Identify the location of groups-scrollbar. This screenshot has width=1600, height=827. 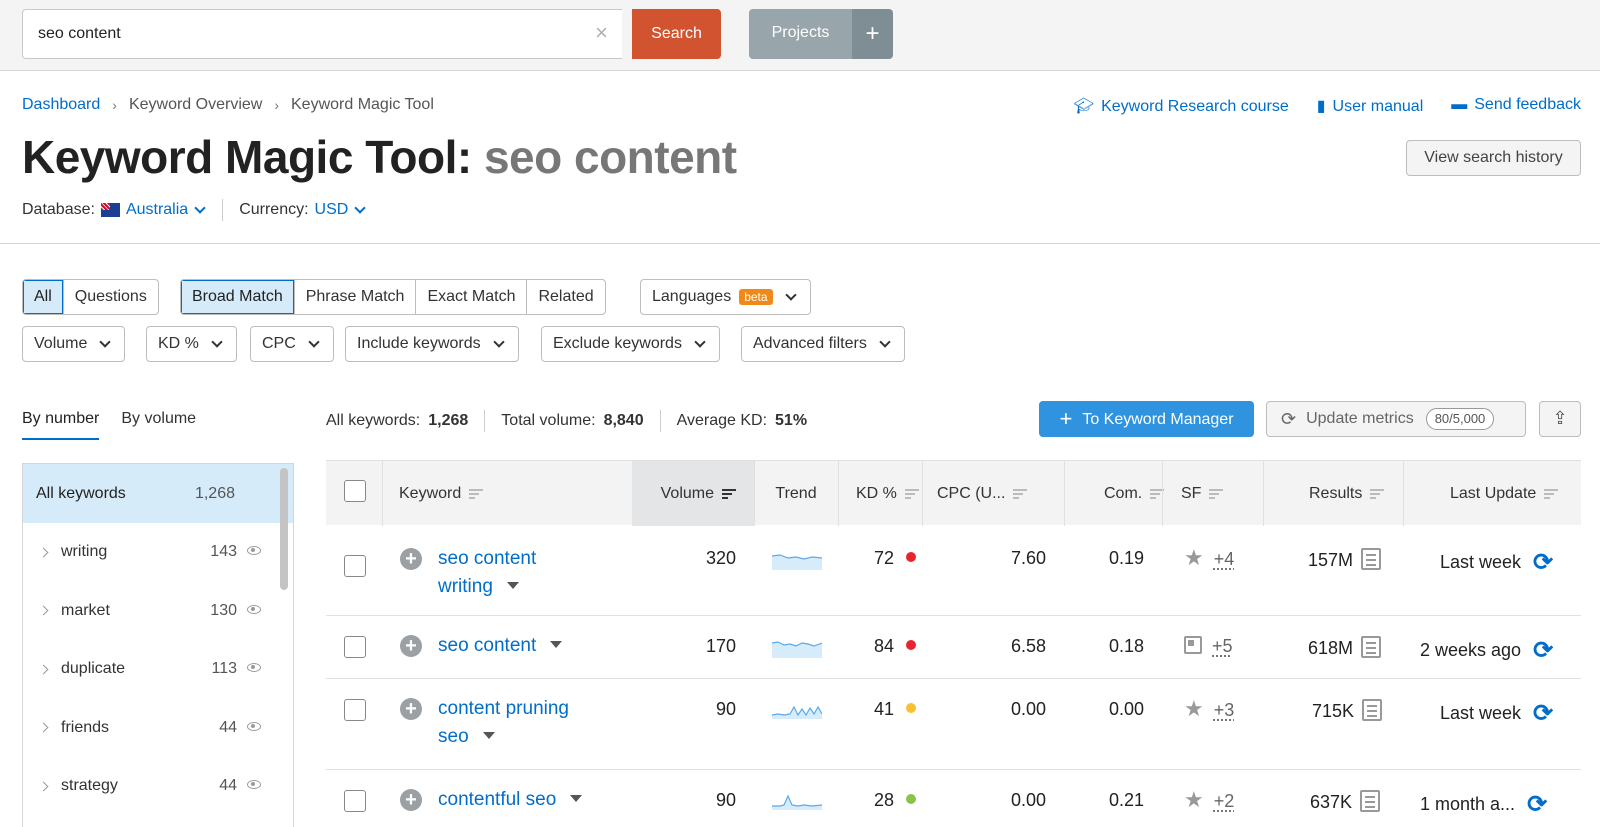
(284, 529).